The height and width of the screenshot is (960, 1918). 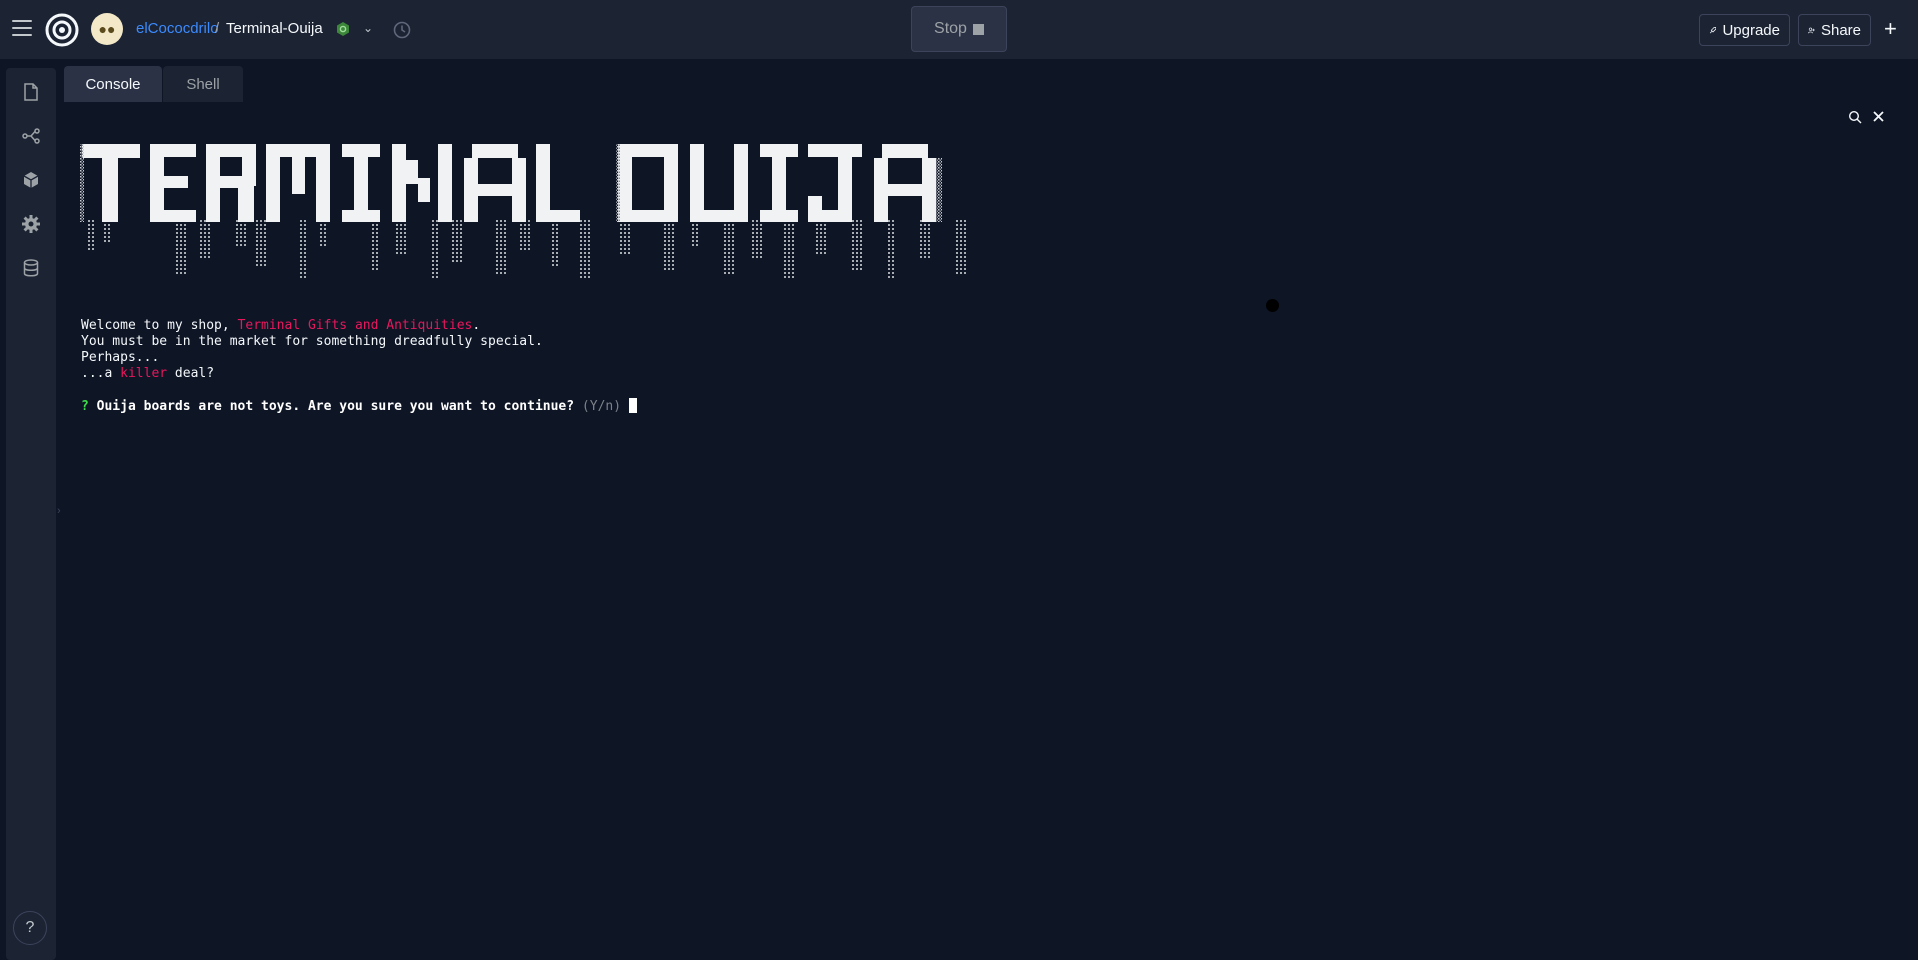 What do you see at coordinates (632, 405) in the screenshot?
I see `terminal-cursor` at bounding box center [632, 405].